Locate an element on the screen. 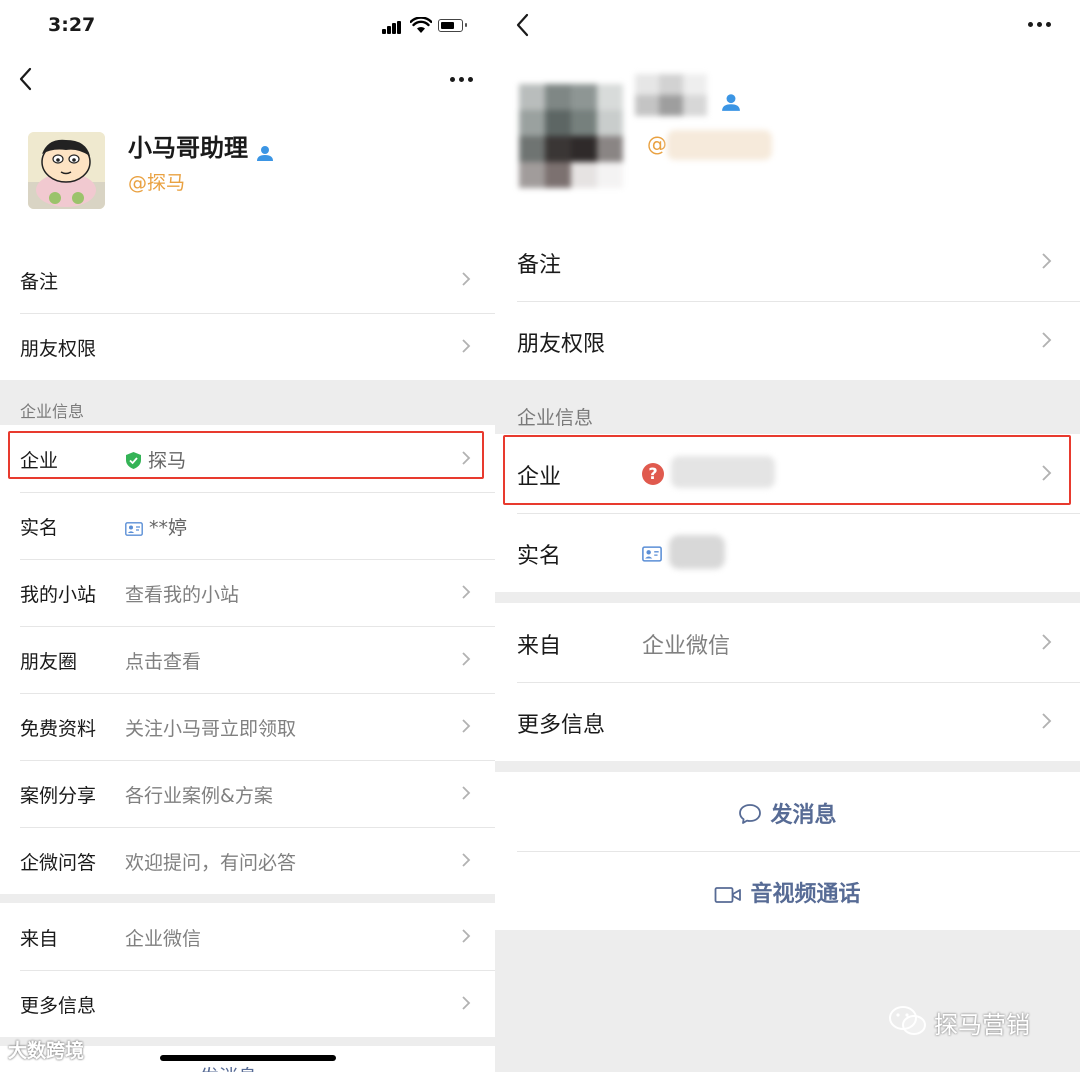  send-message-label: 发消息 is located at coordinates (803, 815).